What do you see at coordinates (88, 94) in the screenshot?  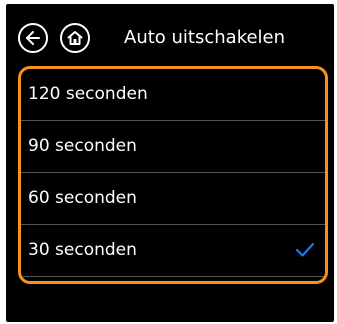 I see `option-label: 120 seconden` at bounding box center [88, 94].